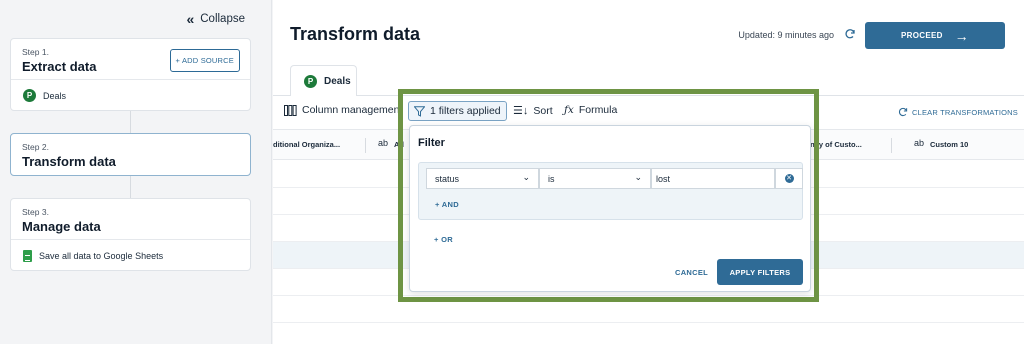 The image size is (1024, 344). What do you see at coordinates (190, 19) in the screenshot?
I see `double-chevron-left-icon: «` at bounding box center [190, 19].